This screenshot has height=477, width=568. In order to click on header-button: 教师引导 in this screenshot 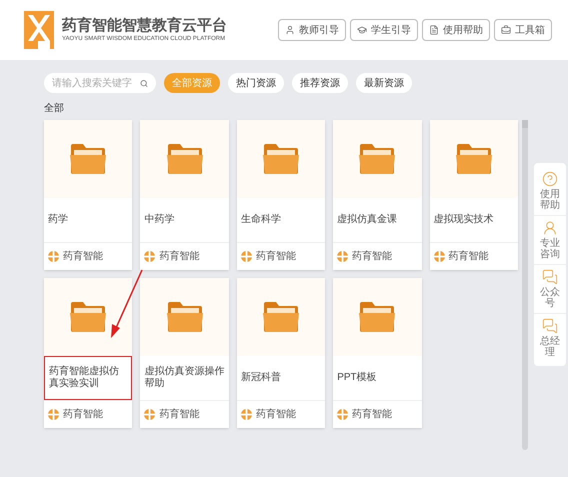, I will do `click(312, 30)`.